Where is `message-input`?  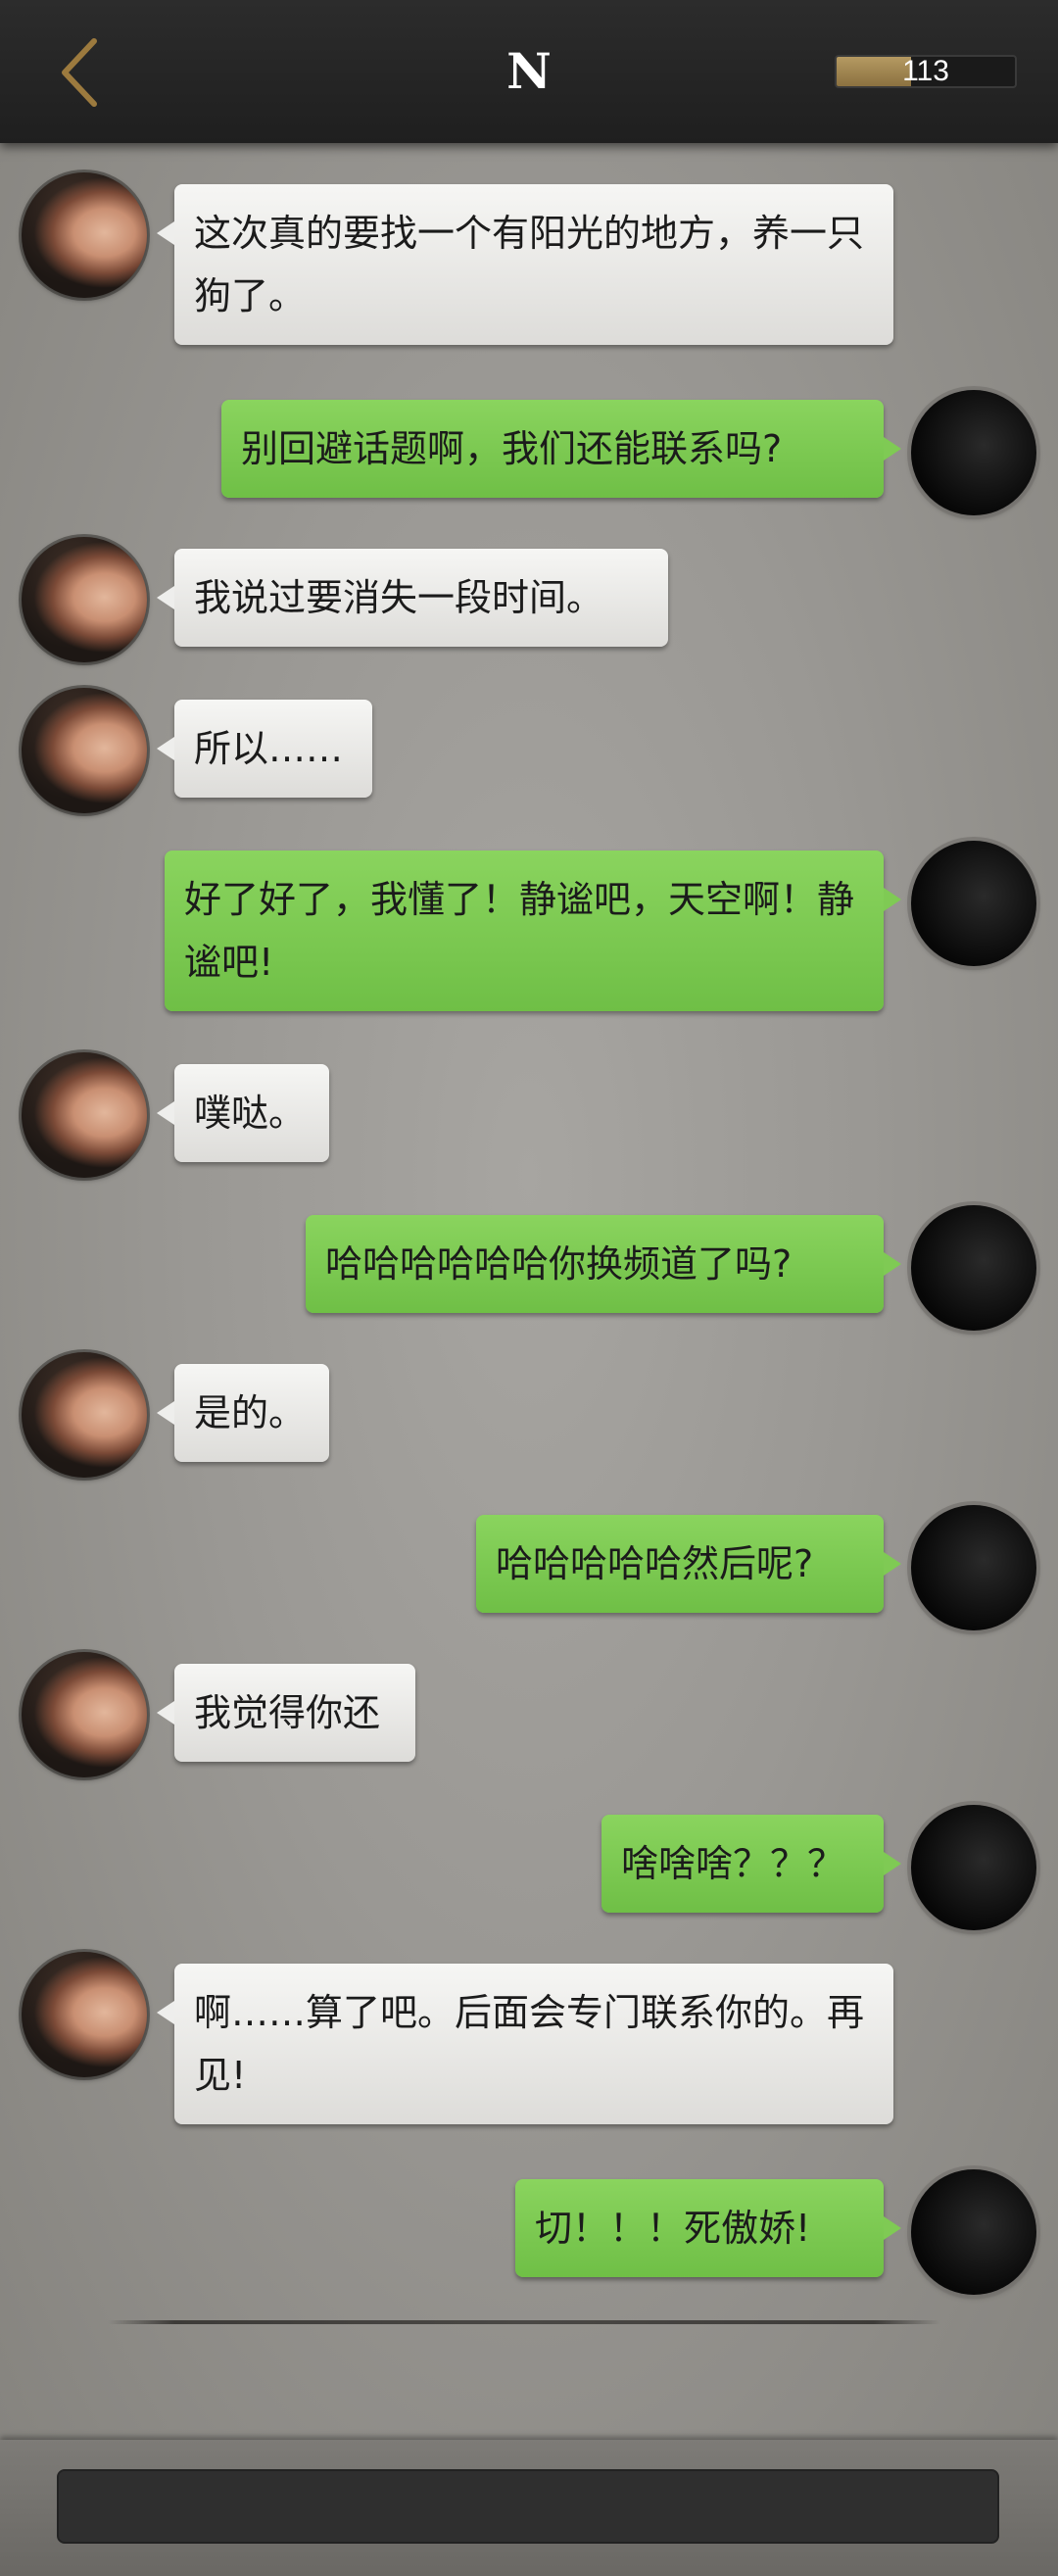 message-input is located at coordinates (528, 2506).